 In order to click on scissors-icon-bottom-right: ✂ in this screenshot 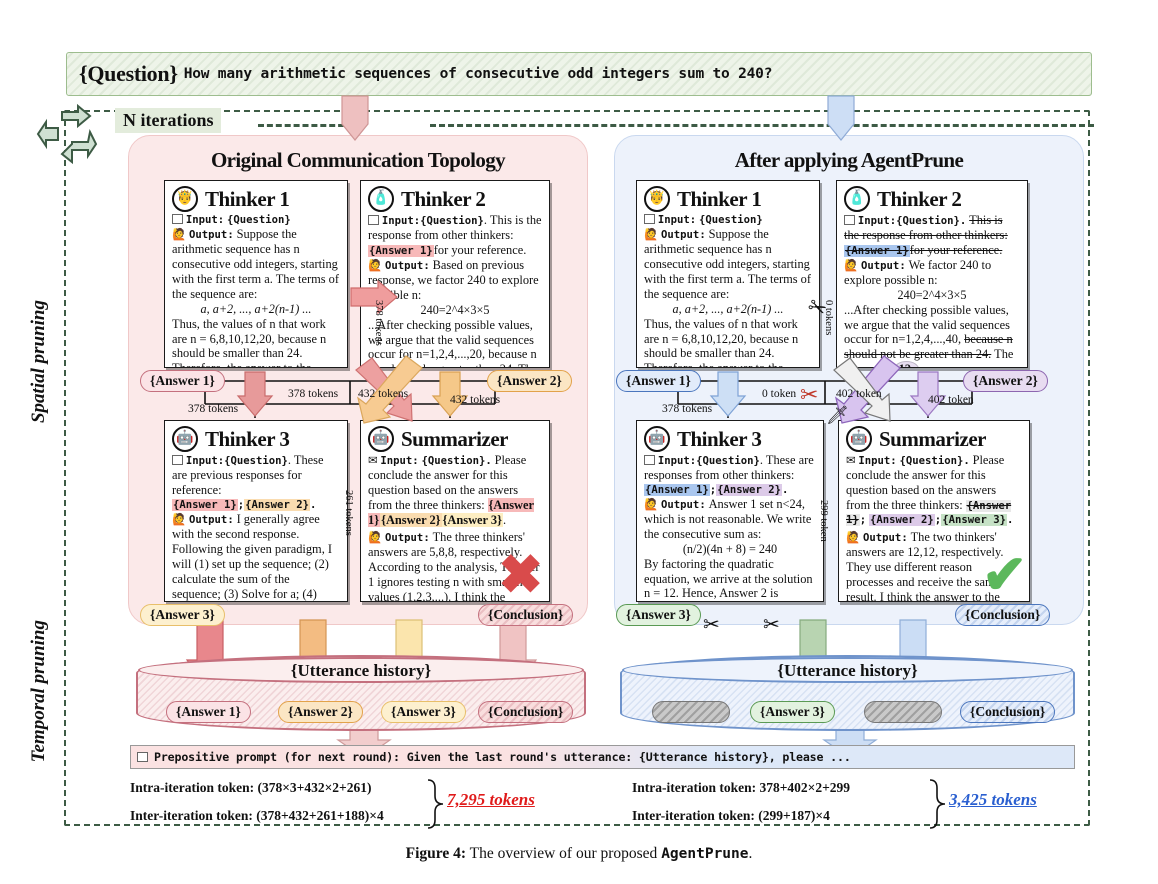, I will do `click(771, 625)`.